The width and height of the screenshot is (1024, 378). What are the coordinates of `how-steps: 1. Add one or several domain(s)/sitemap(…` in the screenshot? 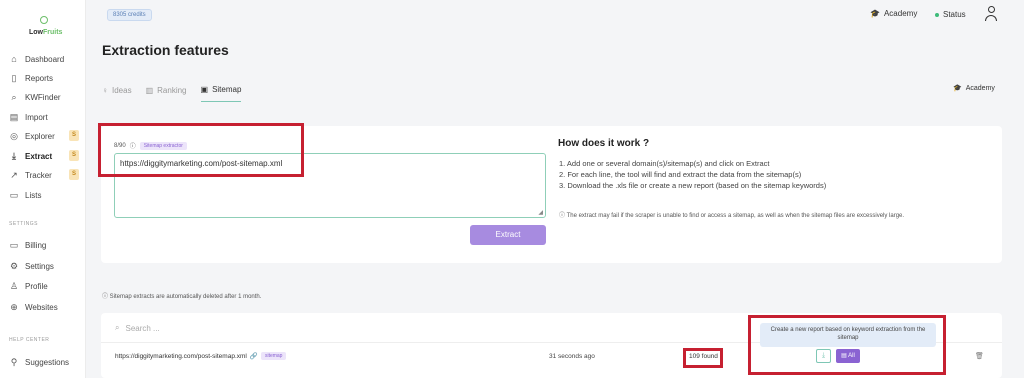 It's located at (692, 174).